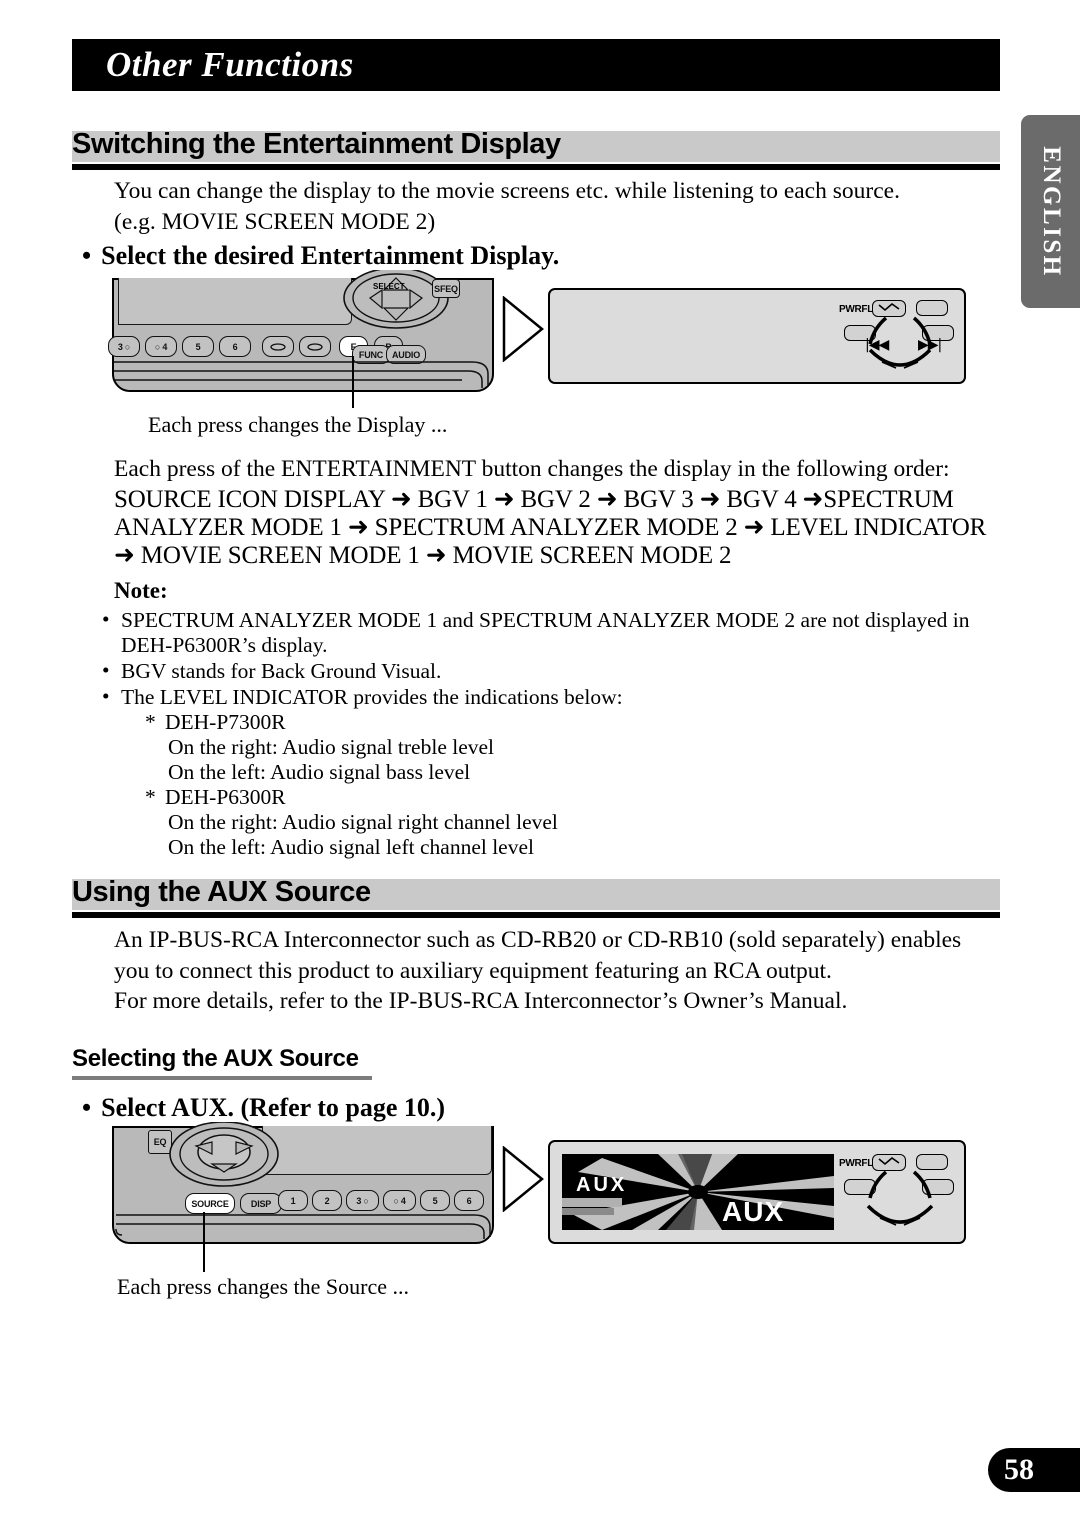 Image resolution: width=1080 pixels, height=1533 pixels. What do you see at coordinates (377, 1150) in the screenshot?
I see `head-unit-display-window-bottom` at bounding box center [377, 1150].